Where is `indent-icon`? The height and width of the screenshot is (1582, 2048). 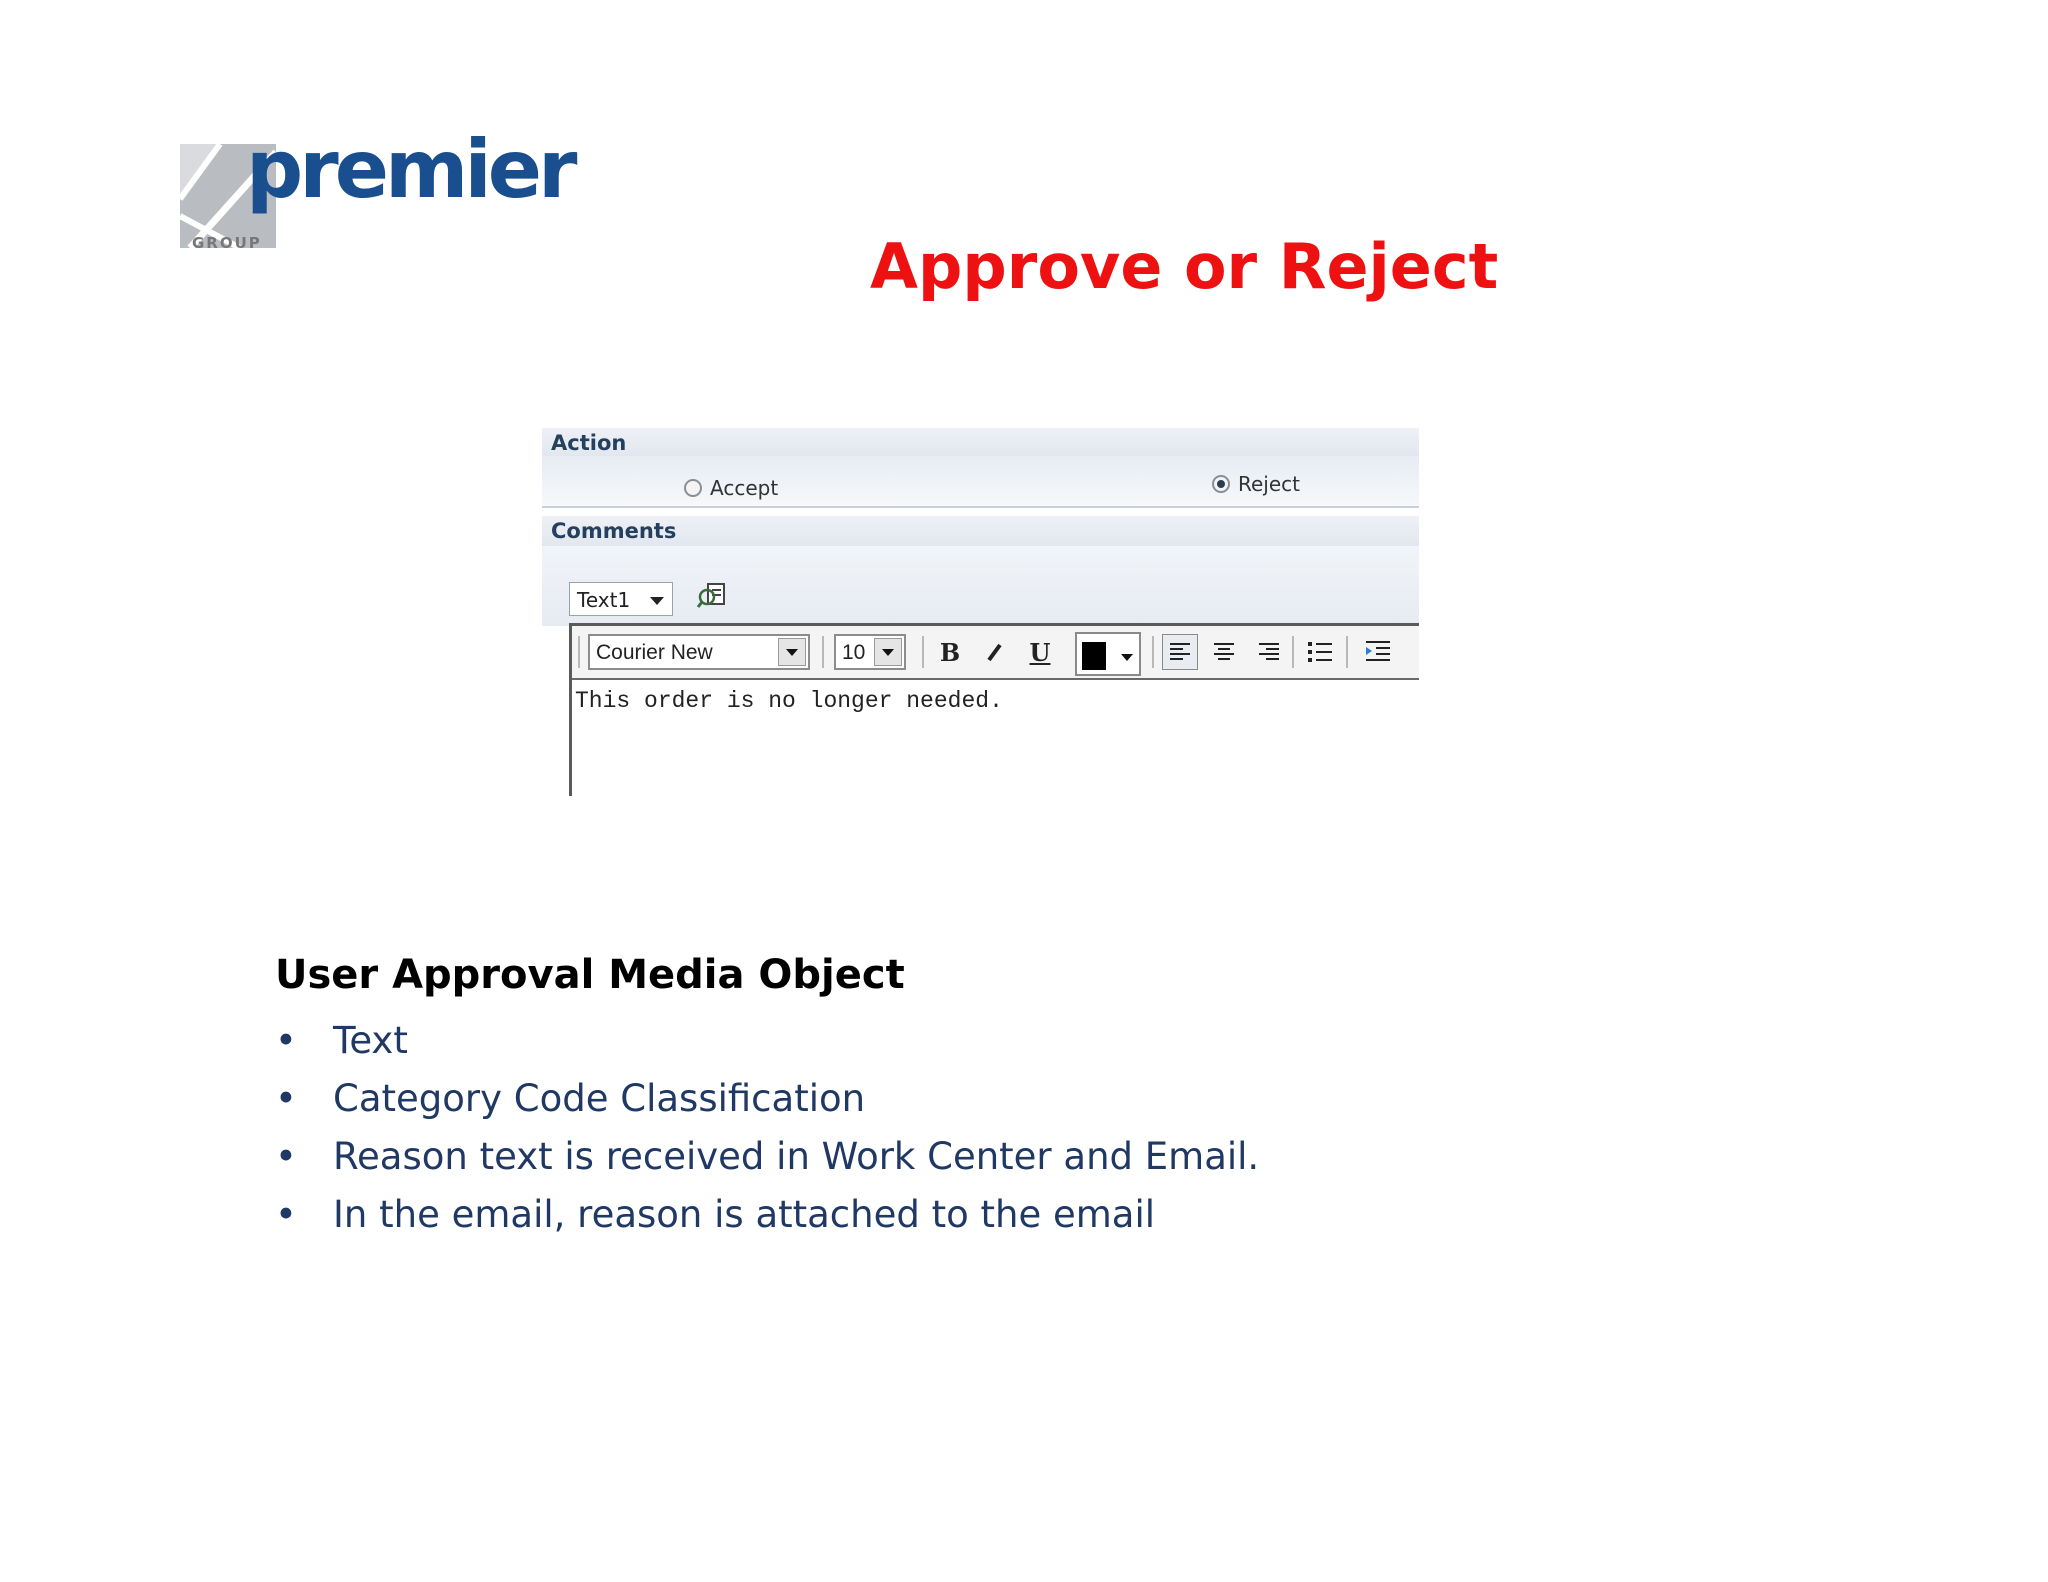 indent-icon is located at coordinates (1378, 651).